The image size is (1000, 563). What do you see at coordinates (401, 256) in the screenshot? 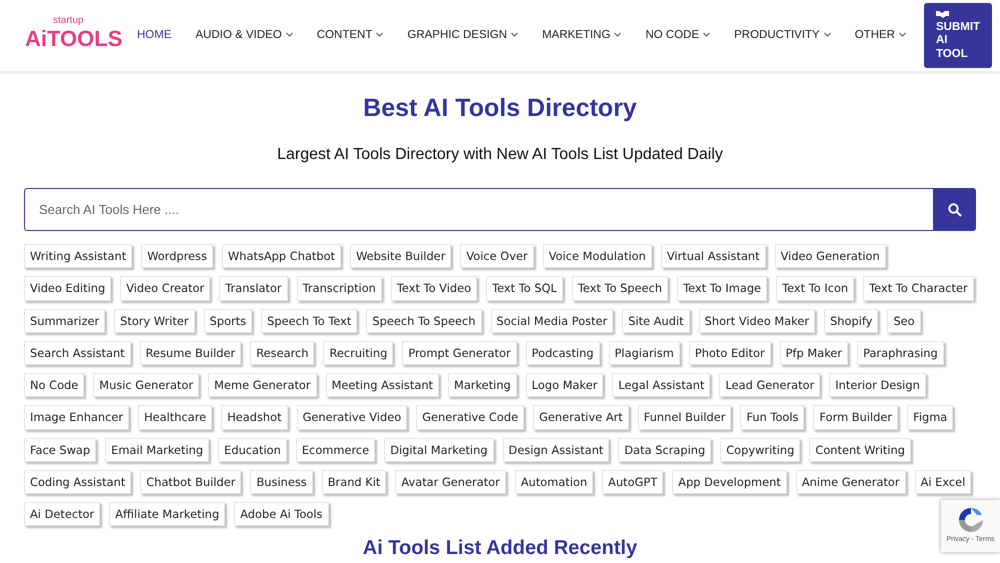
I see `tag-link: Website Builder` at bounding box center [401, 256].